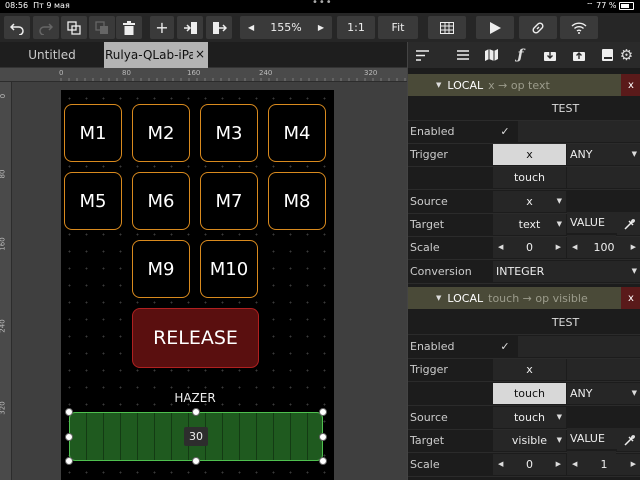 This screenshot has height=480, width=640. Describe the element at coordinates (198, 54) in the screenshot. I see `tab-close-icon: ×` at that location.